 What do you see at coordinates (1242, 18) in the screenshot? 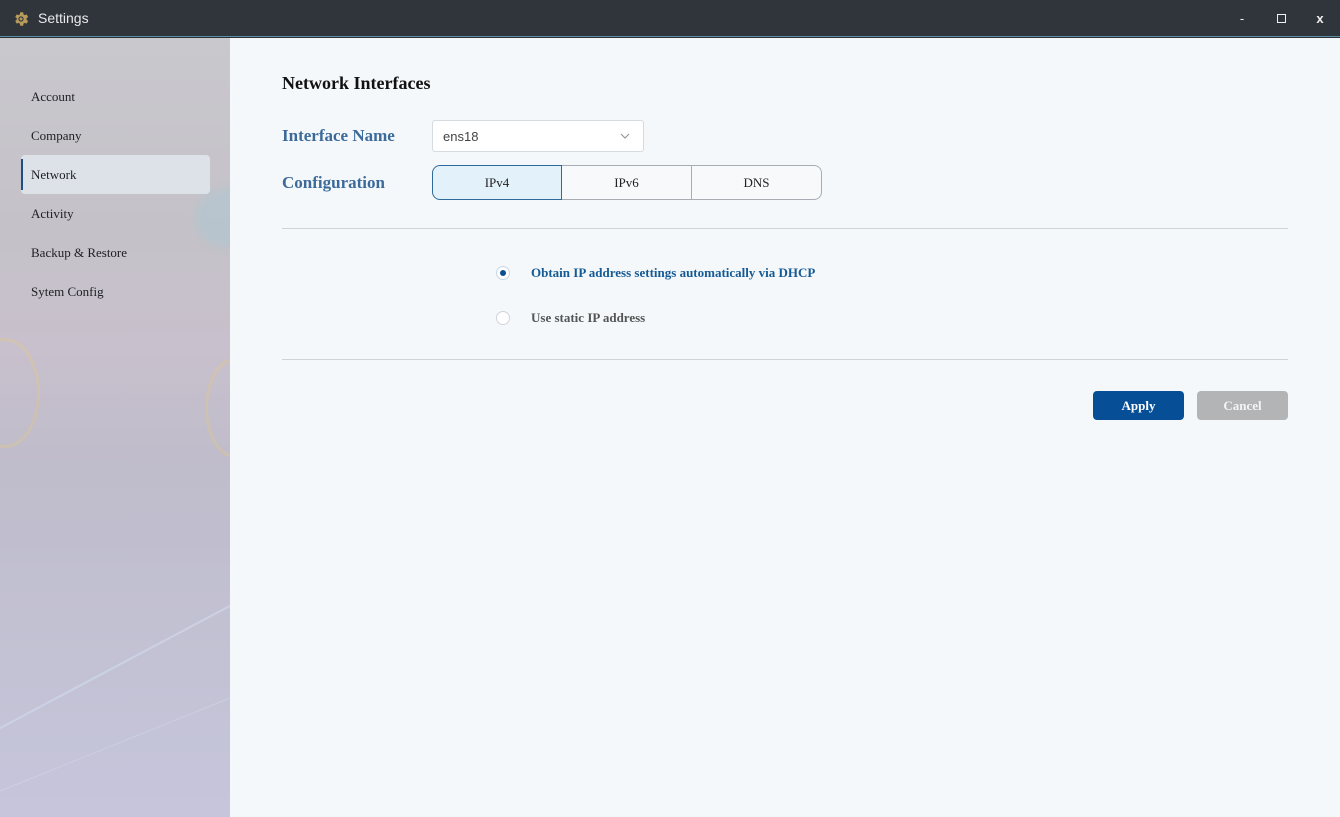
I see `minimize-button: -` at bounding box center [1242, 18].